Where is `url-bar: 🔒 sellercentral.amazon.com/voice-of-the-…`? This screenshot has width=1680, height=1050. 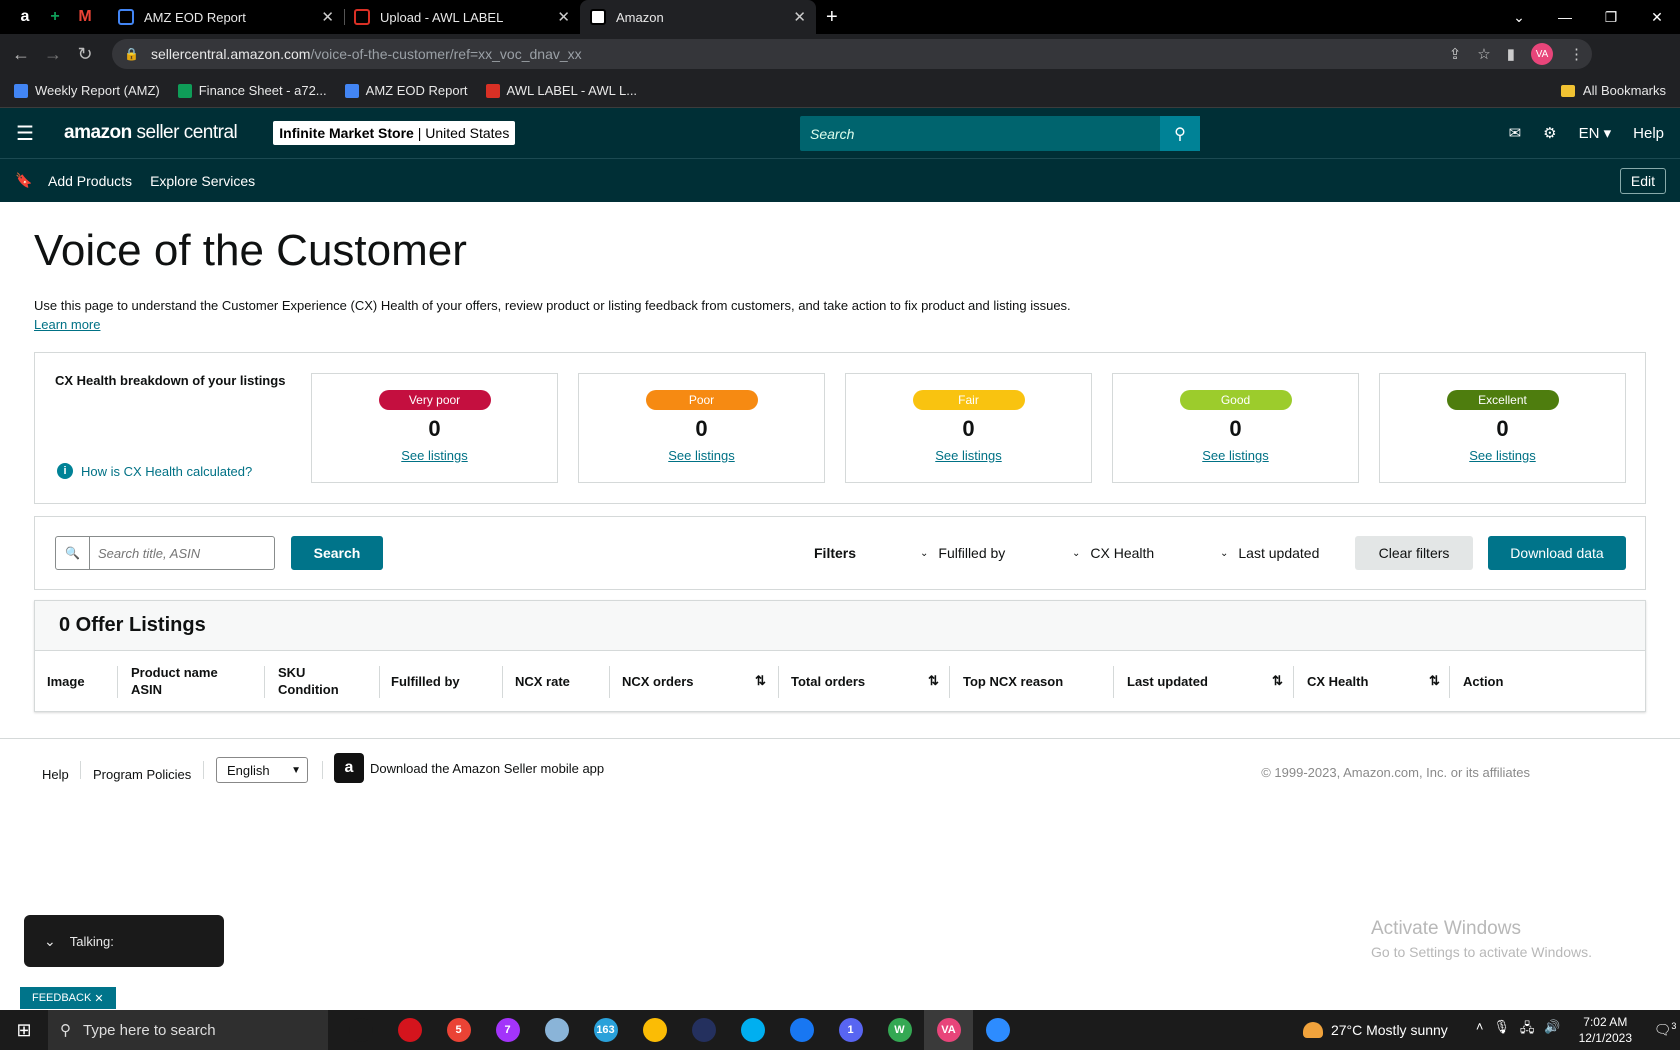 url-bar: 🔒 sellercentral.amazon.com/voice-of-the-… is located at coordinates (852, 54).